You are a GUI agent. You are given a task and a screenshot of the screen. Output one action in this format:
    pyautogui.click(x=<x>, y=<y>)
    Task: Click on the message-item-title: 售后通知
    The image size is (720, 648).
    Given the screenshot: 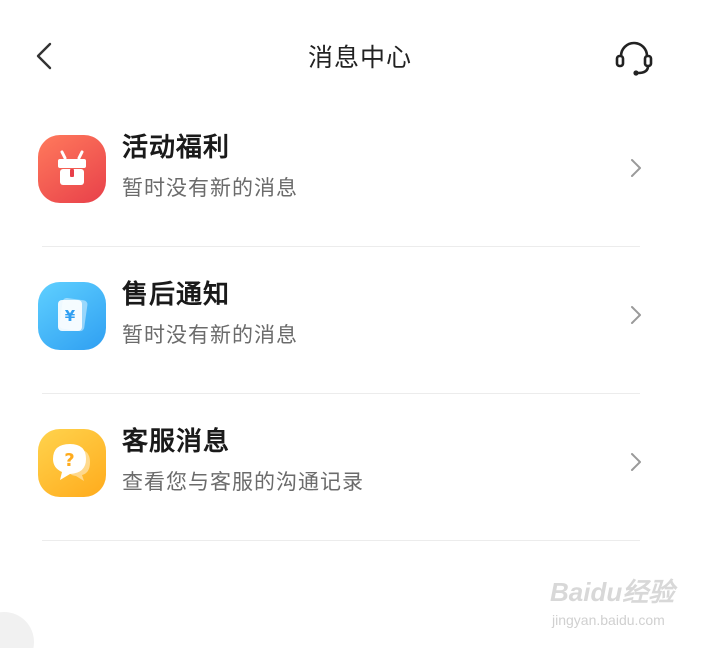 What is the action you would take?
    pyautogui.click(x=176, y=295)
    